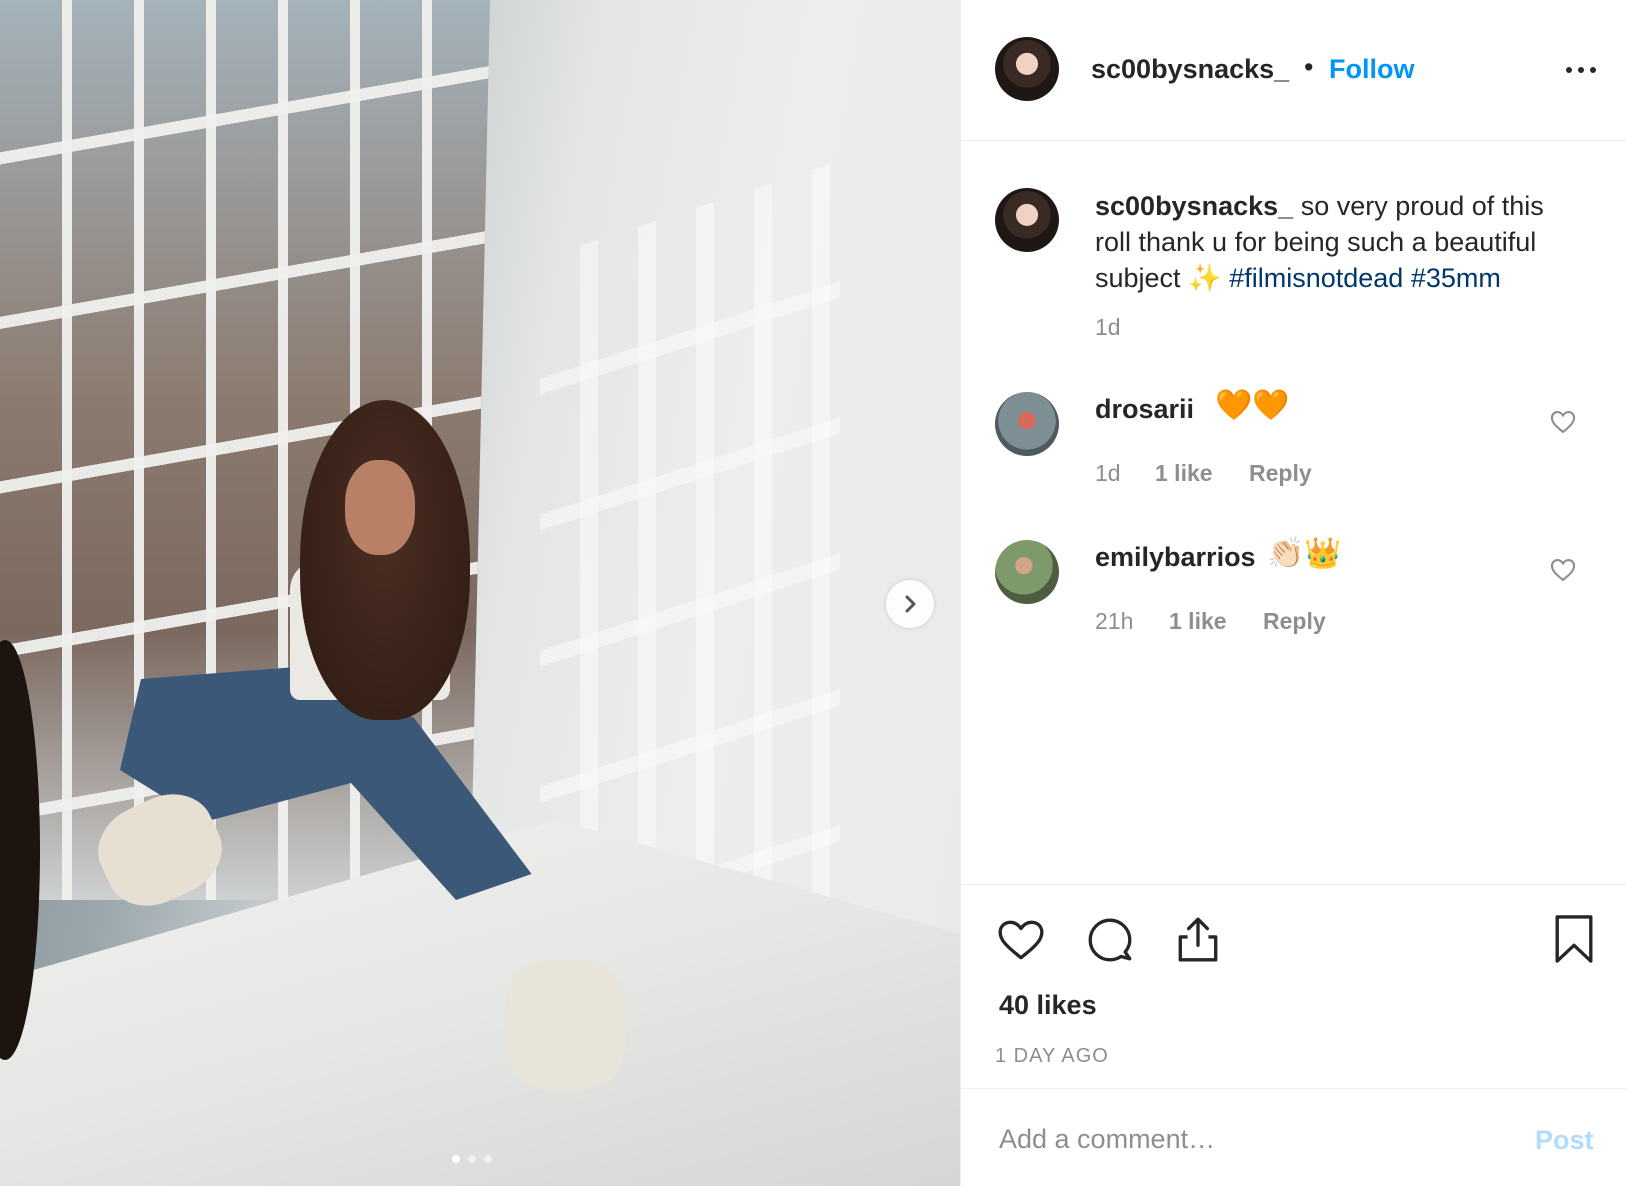  Describe the element at coordinates (565, 1025) in the screenshot. I see `photo-shoe-right` at that location.